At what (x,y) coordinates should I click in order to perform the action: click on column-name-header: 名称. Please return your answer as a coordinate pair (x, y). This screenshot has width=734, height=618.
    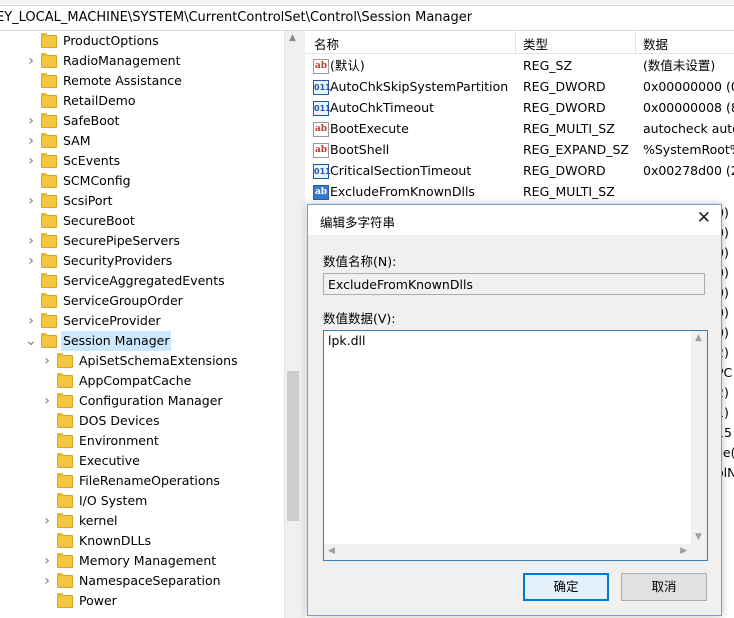
    Looking at the image, I should click on (326, 43).